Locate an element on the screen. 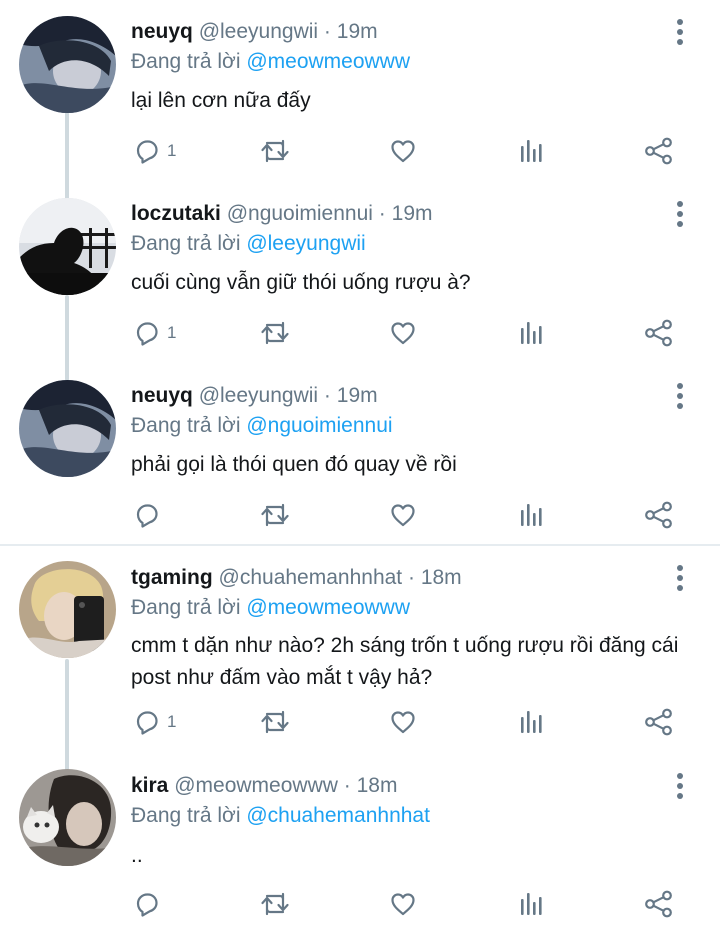 The image size is (720, 937). mention-link: @nguoimiennui is located at coordinates (319, 425).